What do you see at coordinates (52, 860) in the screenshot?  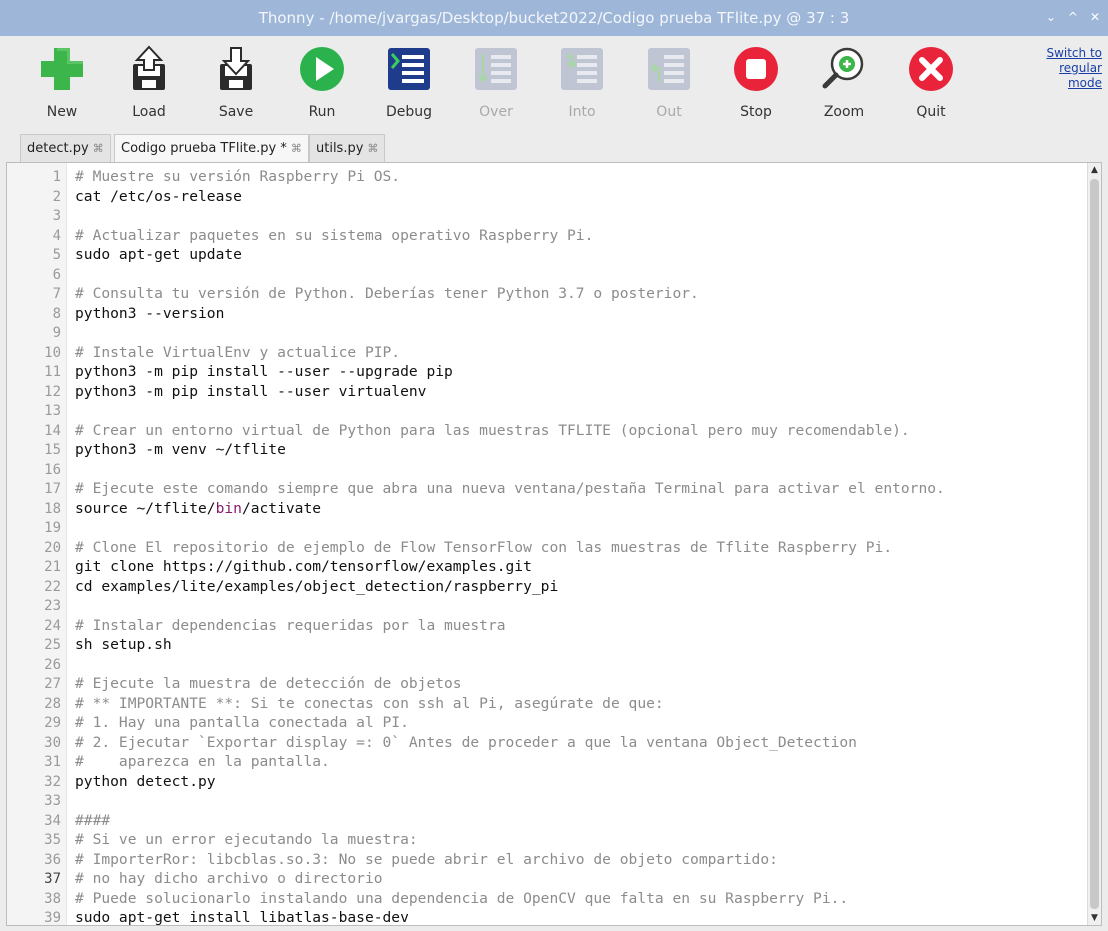 I see `line-number: 36` at bounding box center [52, 860].